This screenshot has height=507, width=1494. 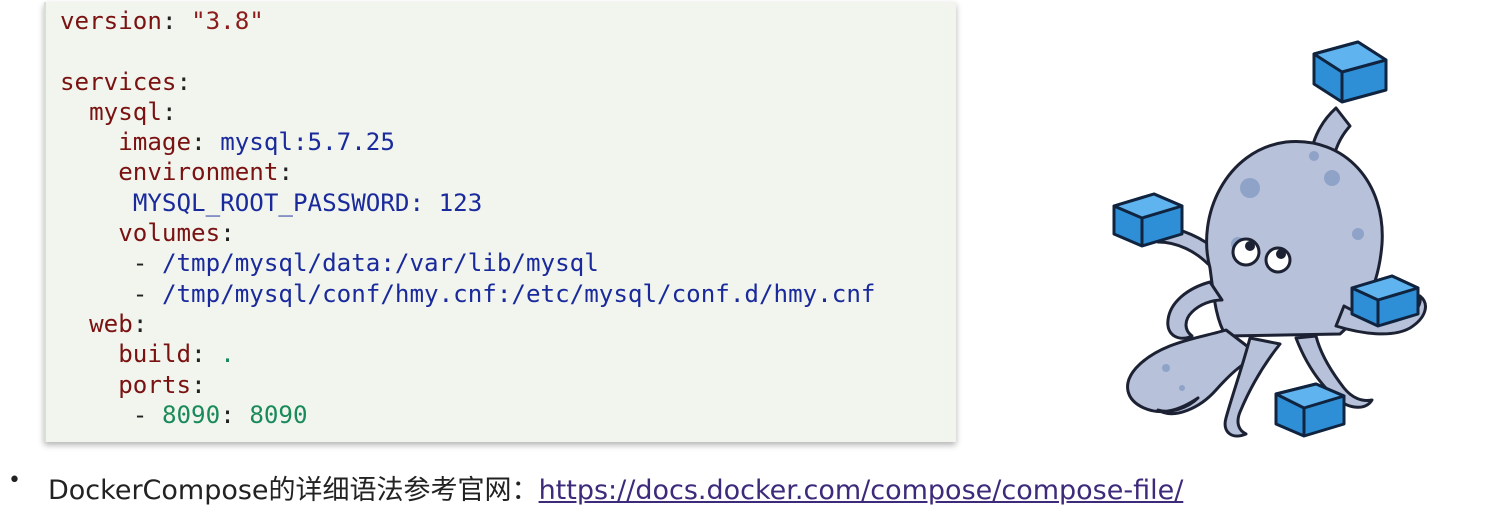 I want to click on code-token: version, so click(x=111, y=21).